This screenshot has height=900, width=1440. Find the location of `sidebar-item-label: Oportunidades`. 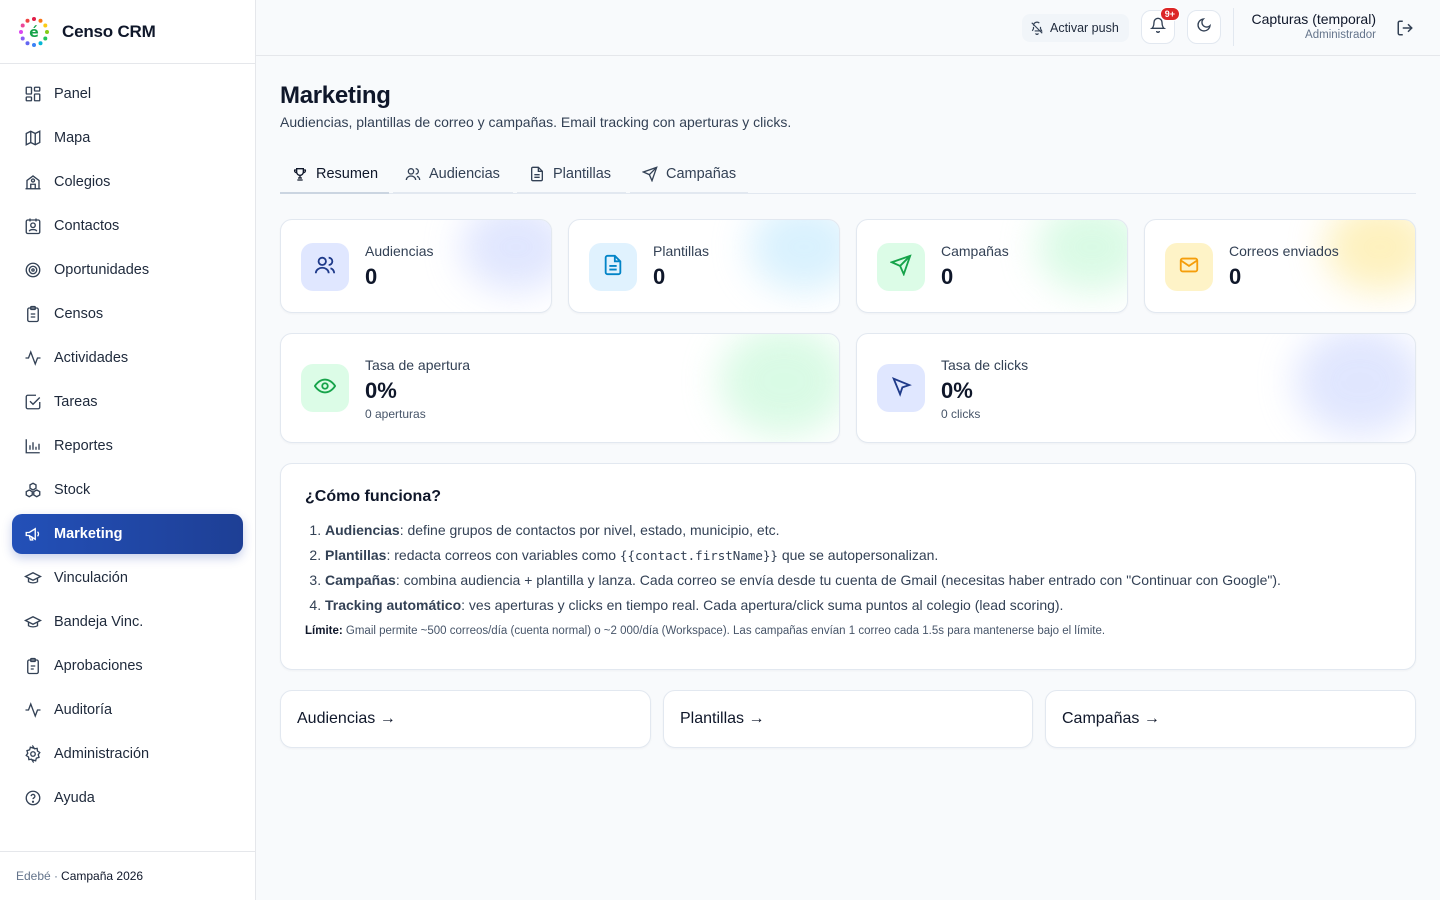

sidebar-item-label: Oportunidades is located at coordinates (102, 270).